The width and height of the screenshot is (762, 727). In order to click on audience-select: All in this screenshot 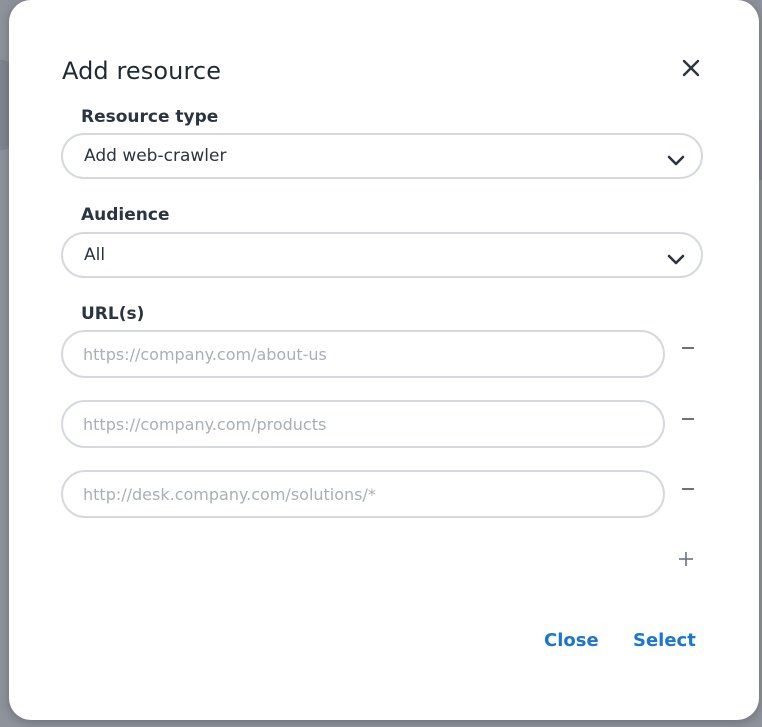, I will do `click(382, 255)`.